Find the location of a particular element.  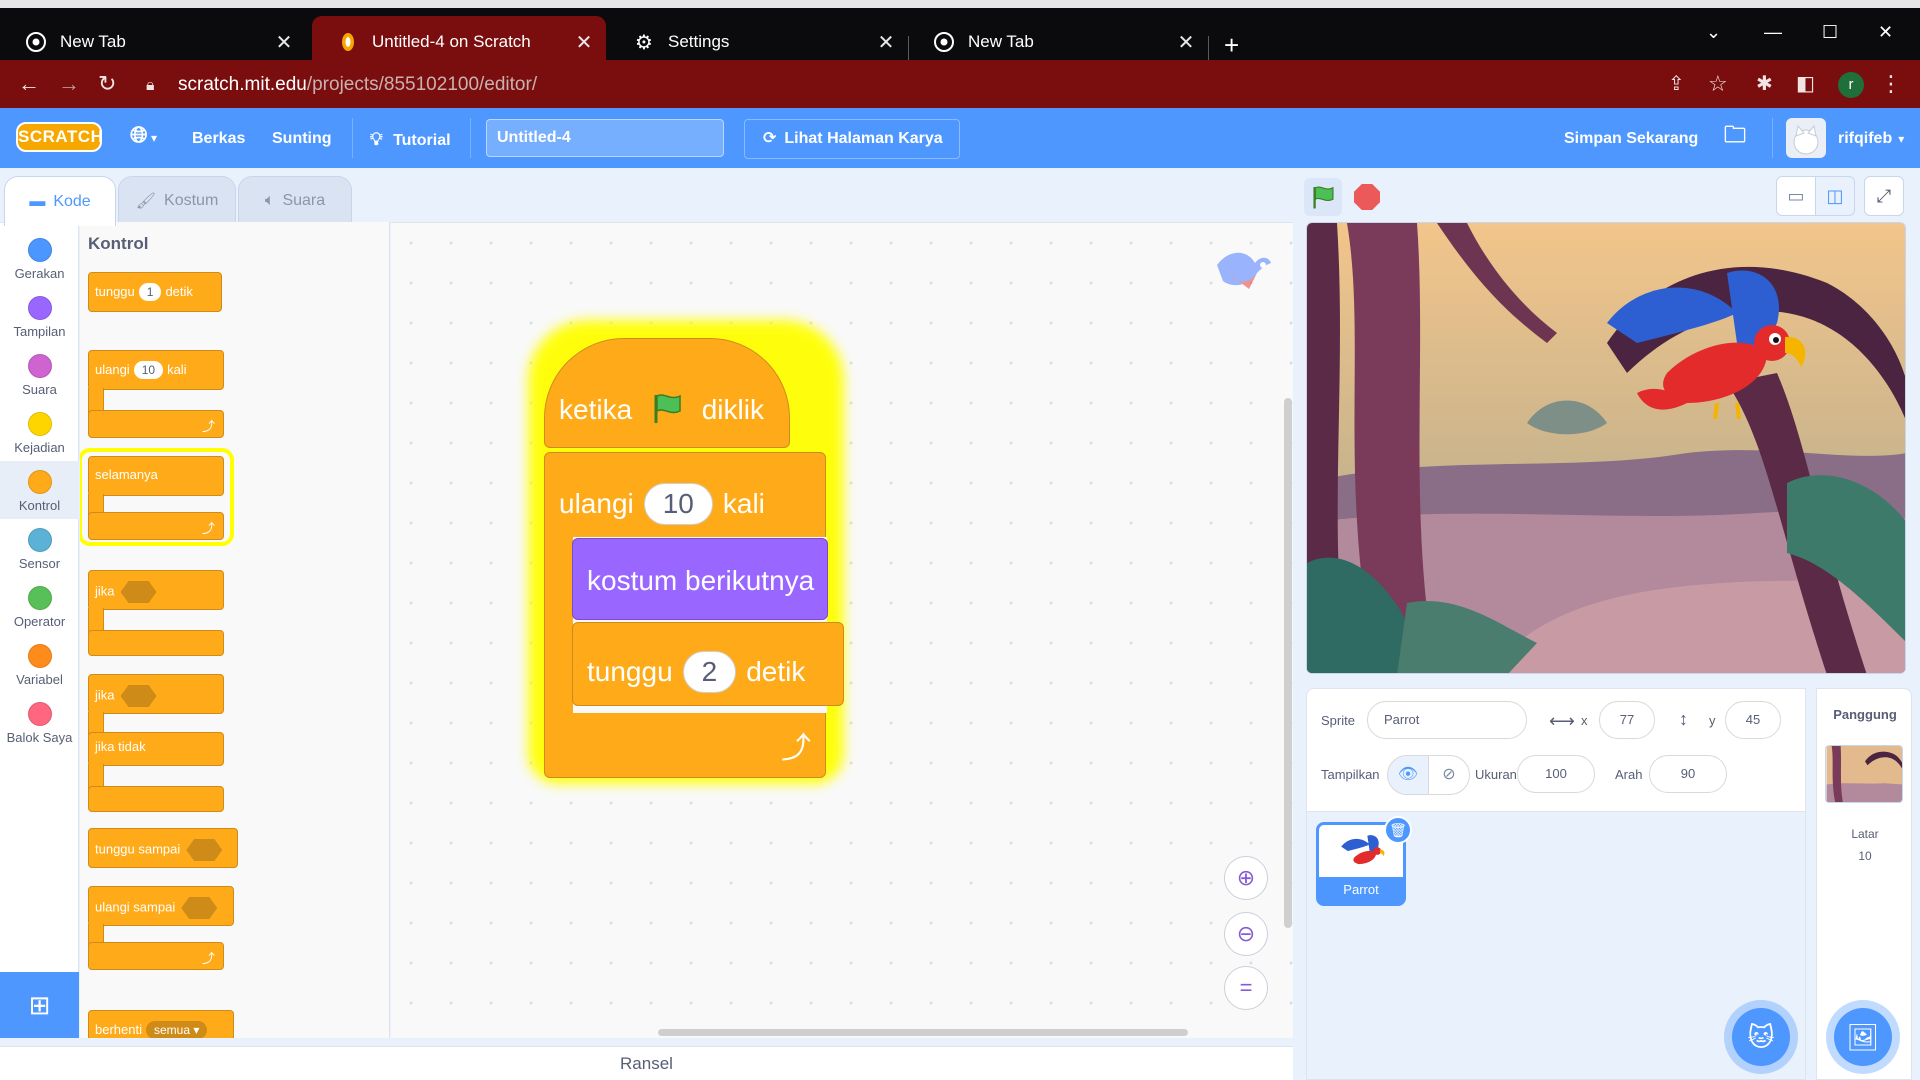

back-arrow-icon: ← is located at coordinates (29, 84).